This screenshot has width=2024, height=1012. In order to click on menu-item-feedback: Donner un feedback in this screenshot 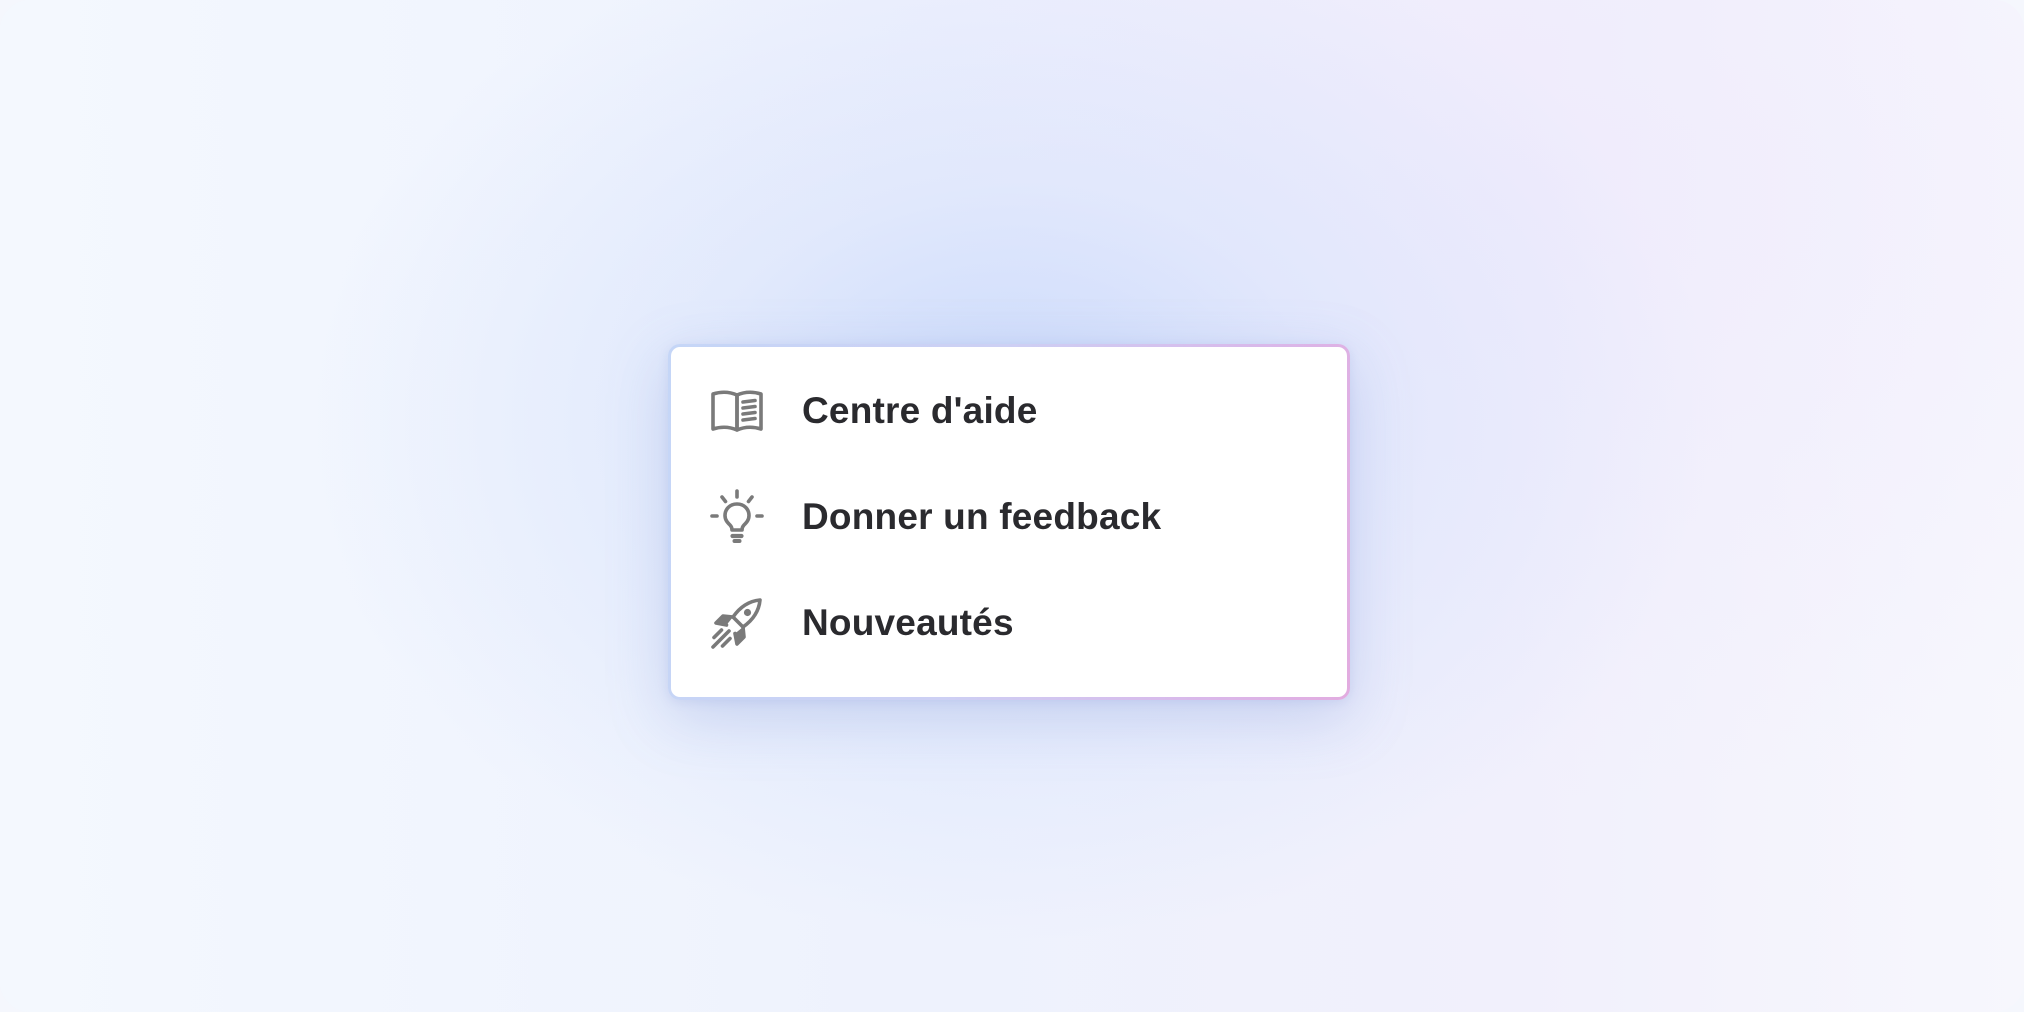, I will do `click(1009, 517)`.